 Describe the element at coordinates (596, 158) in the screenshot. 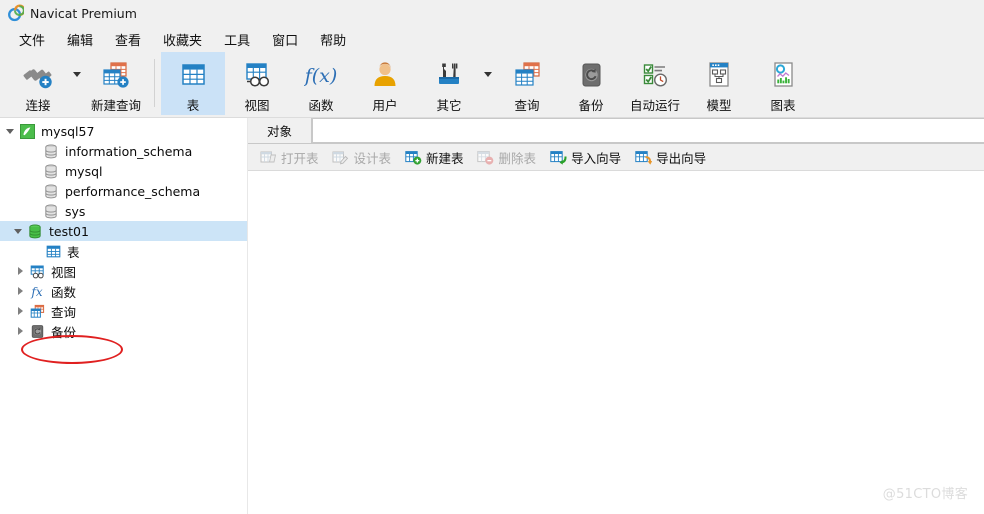

I see `import-wizard-label: 导入向导` at that location.